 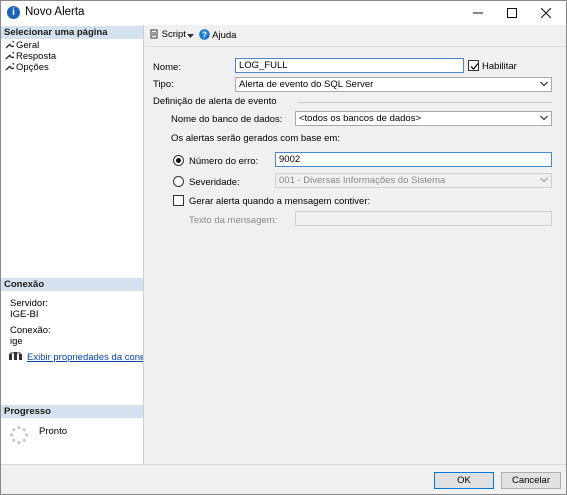 I want to click on alert-info-icon: i, so click(x=13, y=12).